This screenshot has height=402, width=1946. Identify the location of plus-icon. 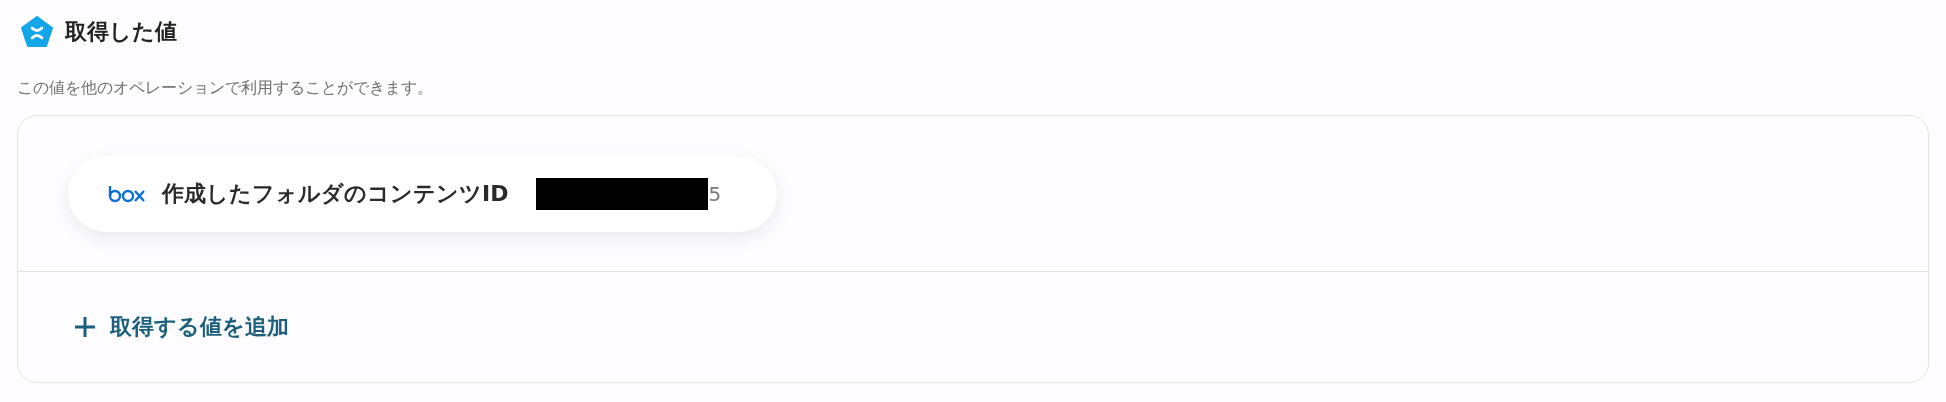
(85, 327).